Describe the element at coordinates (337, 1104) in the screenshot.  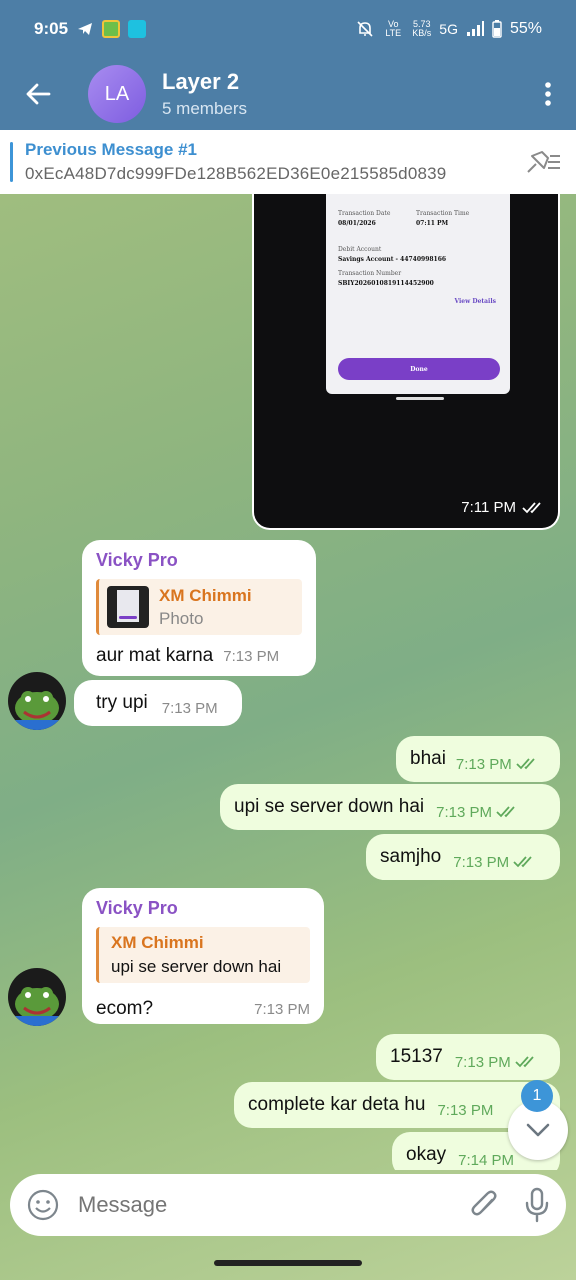
I see `message-text: complete kar deta hu` at that location.